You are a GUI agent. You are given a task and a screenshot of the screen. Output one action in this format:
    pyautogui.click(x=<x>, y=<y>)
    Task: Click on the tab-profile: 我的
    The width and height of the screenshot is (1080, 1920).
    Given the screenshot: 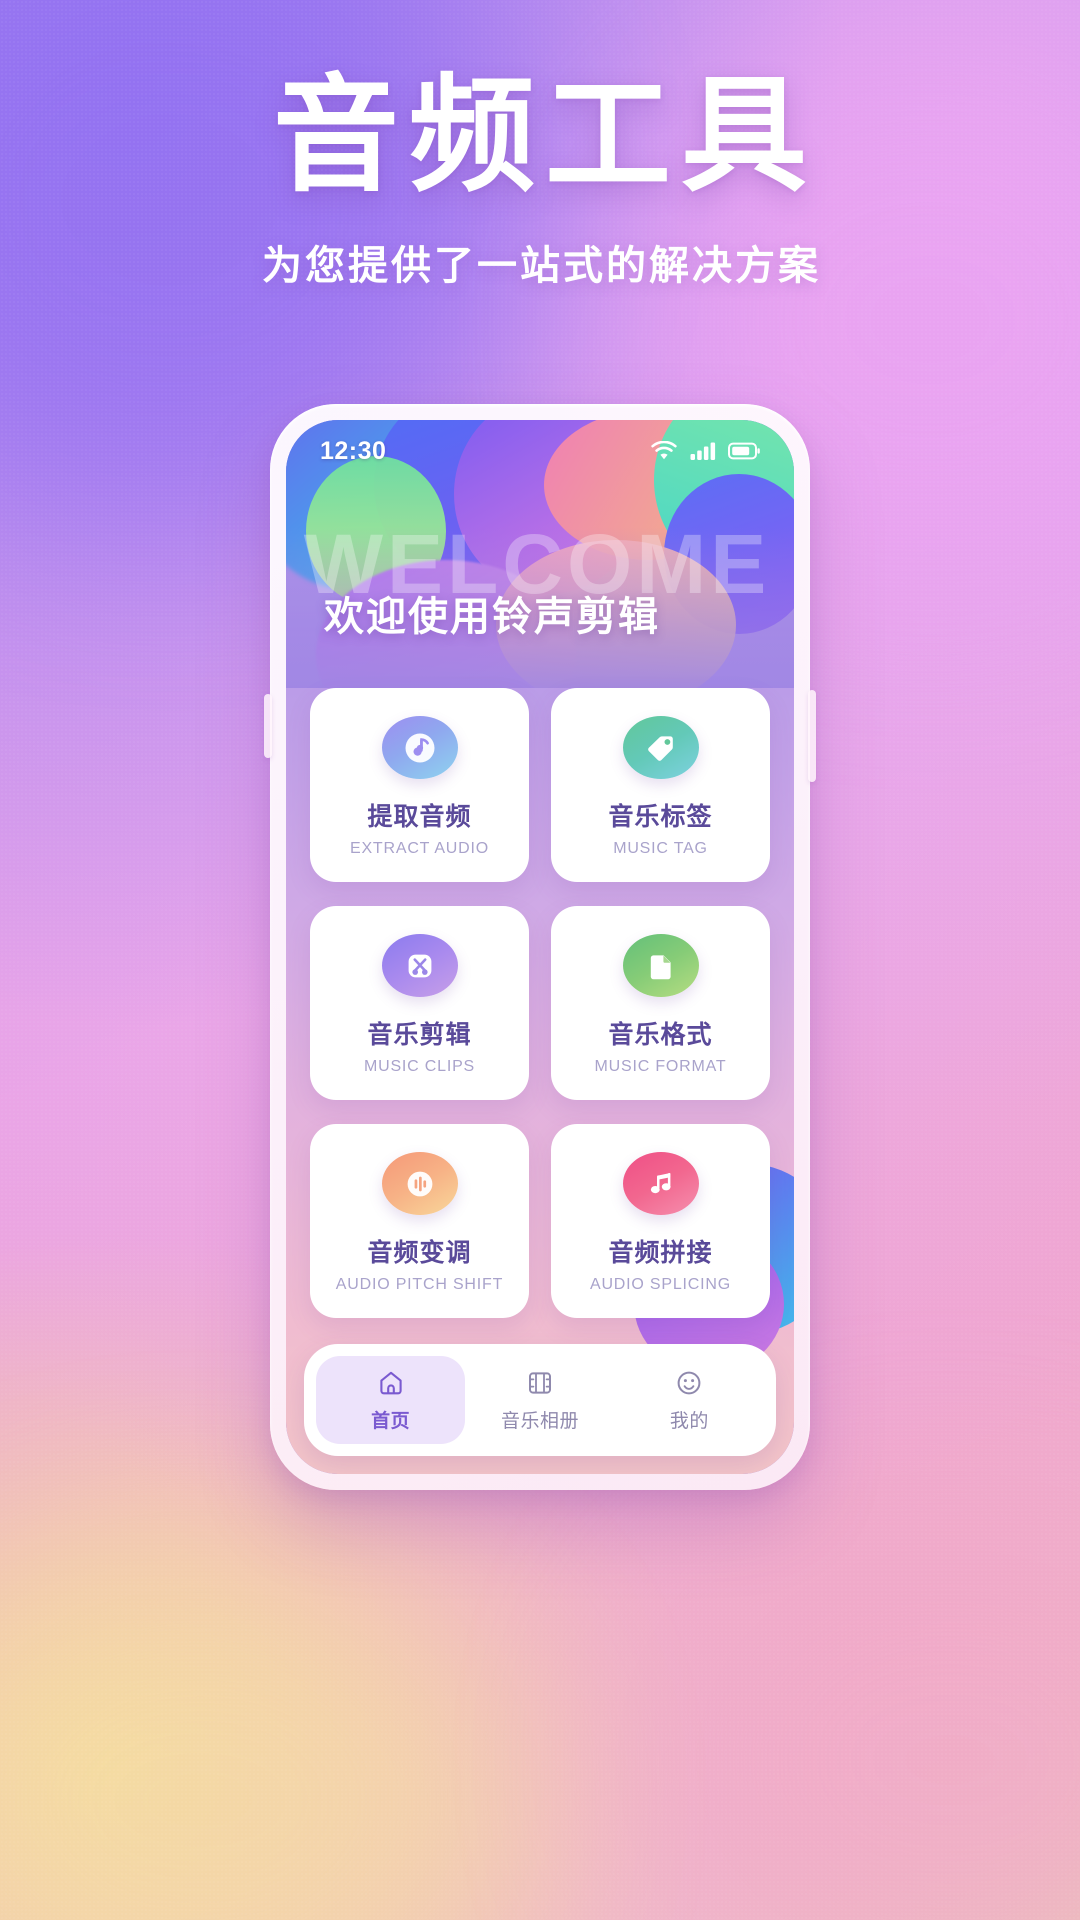 What is the action you would take?
    pyautogui.click(x=689, y=1400)
    